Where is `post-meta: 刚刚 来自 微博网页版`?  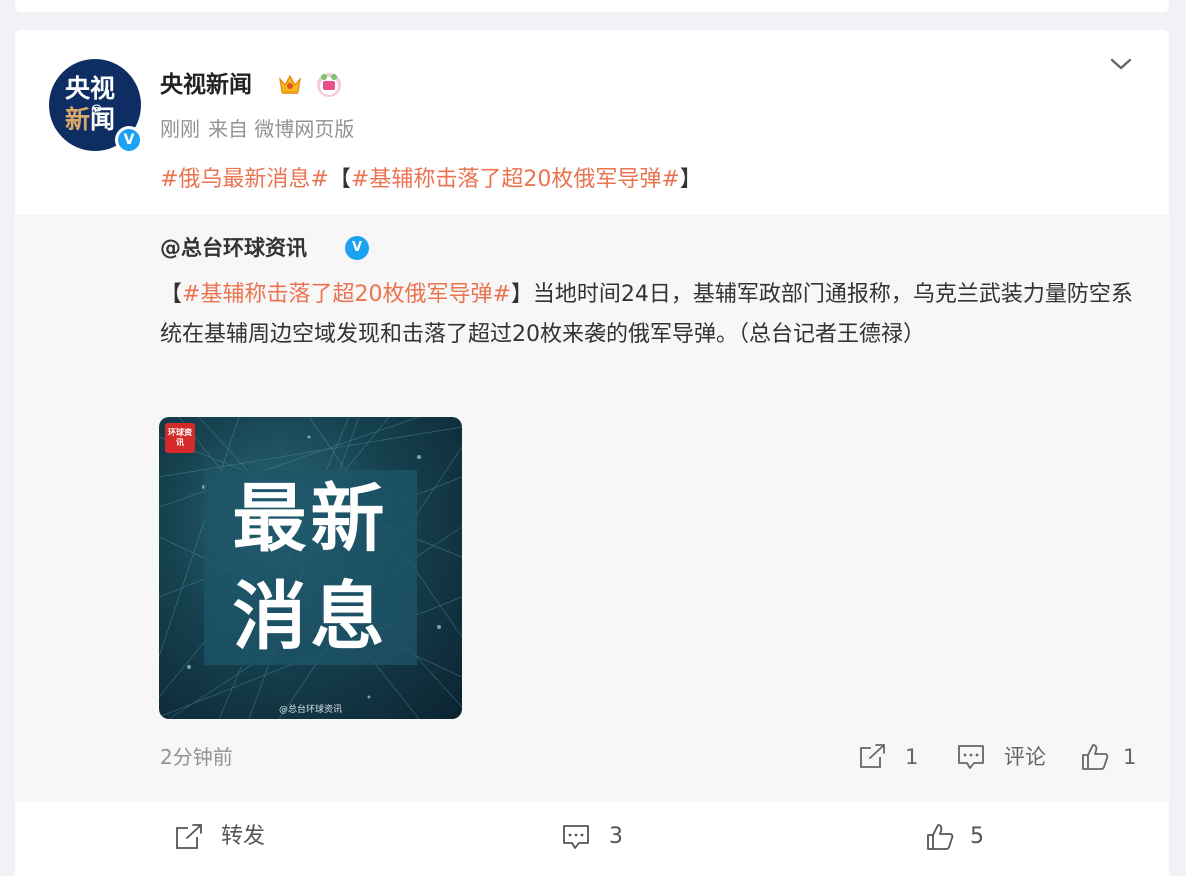
post-meta: 刚刚 来自 微博网页版 is located at coordinates (257, 129).